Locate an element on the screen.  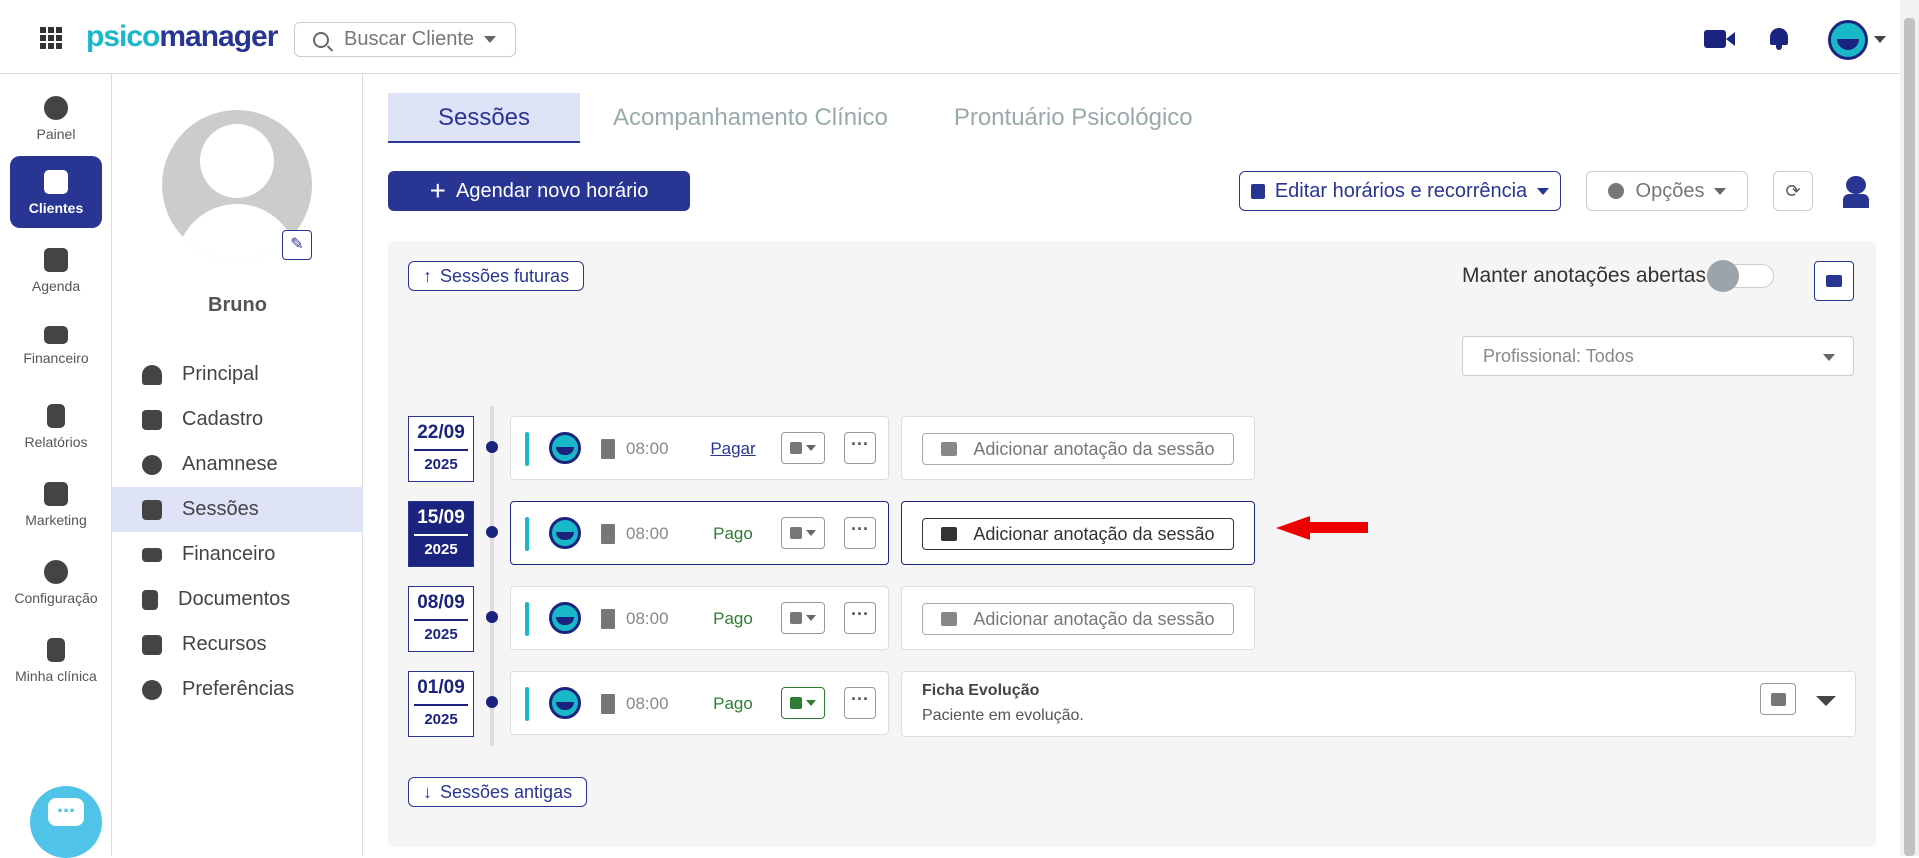
search-placeholder: Buscar Cliente is located at coordinates (409, 39).